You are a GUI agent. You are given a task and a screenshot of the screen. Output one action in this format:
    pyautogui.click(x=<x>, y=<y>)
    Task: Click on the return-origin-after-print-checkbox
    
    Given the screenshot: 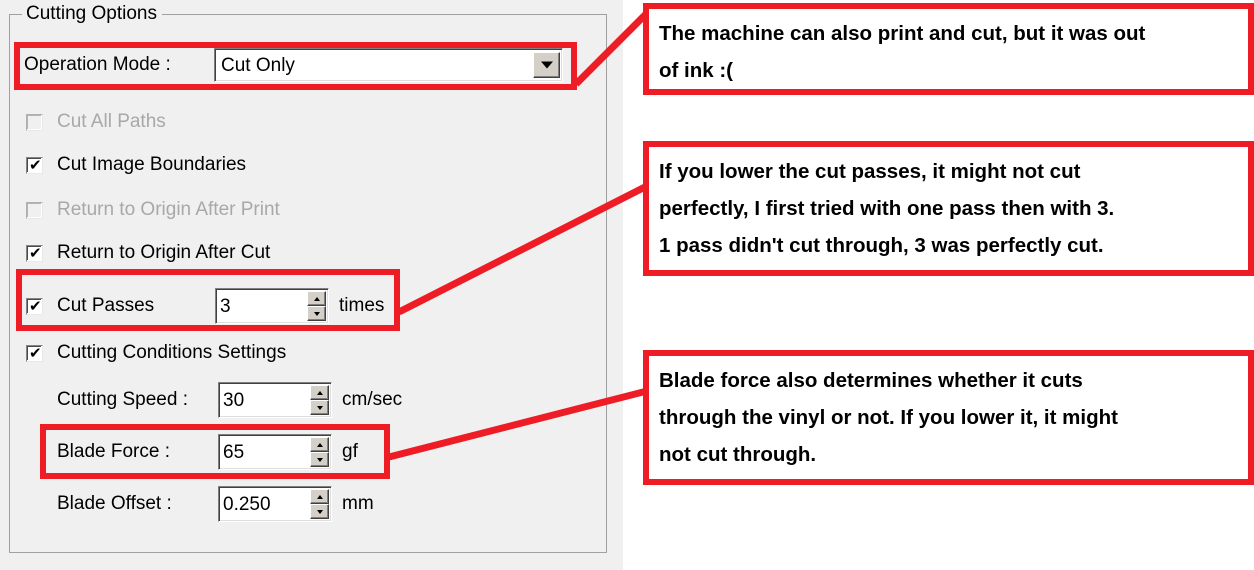 What is the action you would take?
    pyautogui.click(x=34, y=210)
    